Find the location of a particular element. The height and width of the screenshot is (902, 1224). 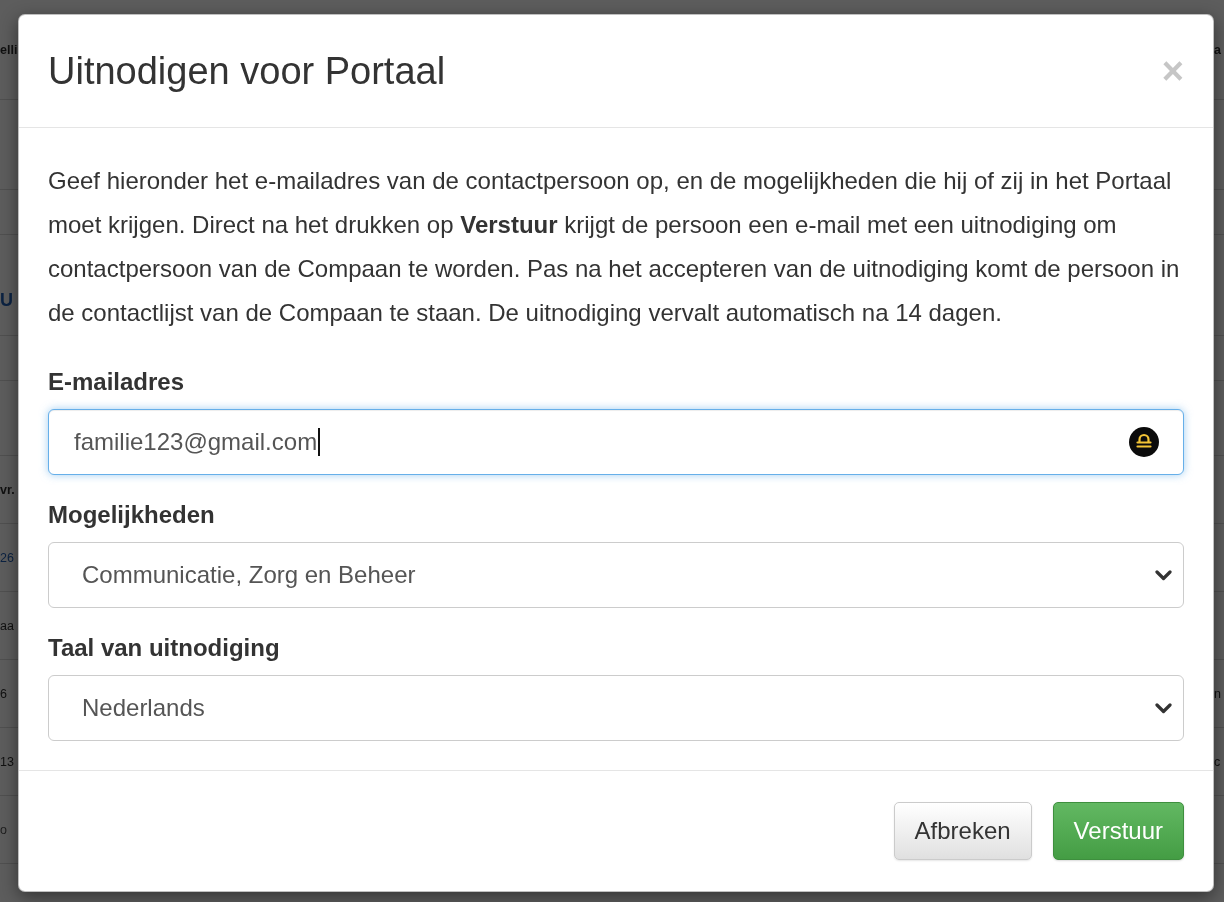

dialog-title: Uitnodigen voor Portaal is located at coordinates (247, 71).